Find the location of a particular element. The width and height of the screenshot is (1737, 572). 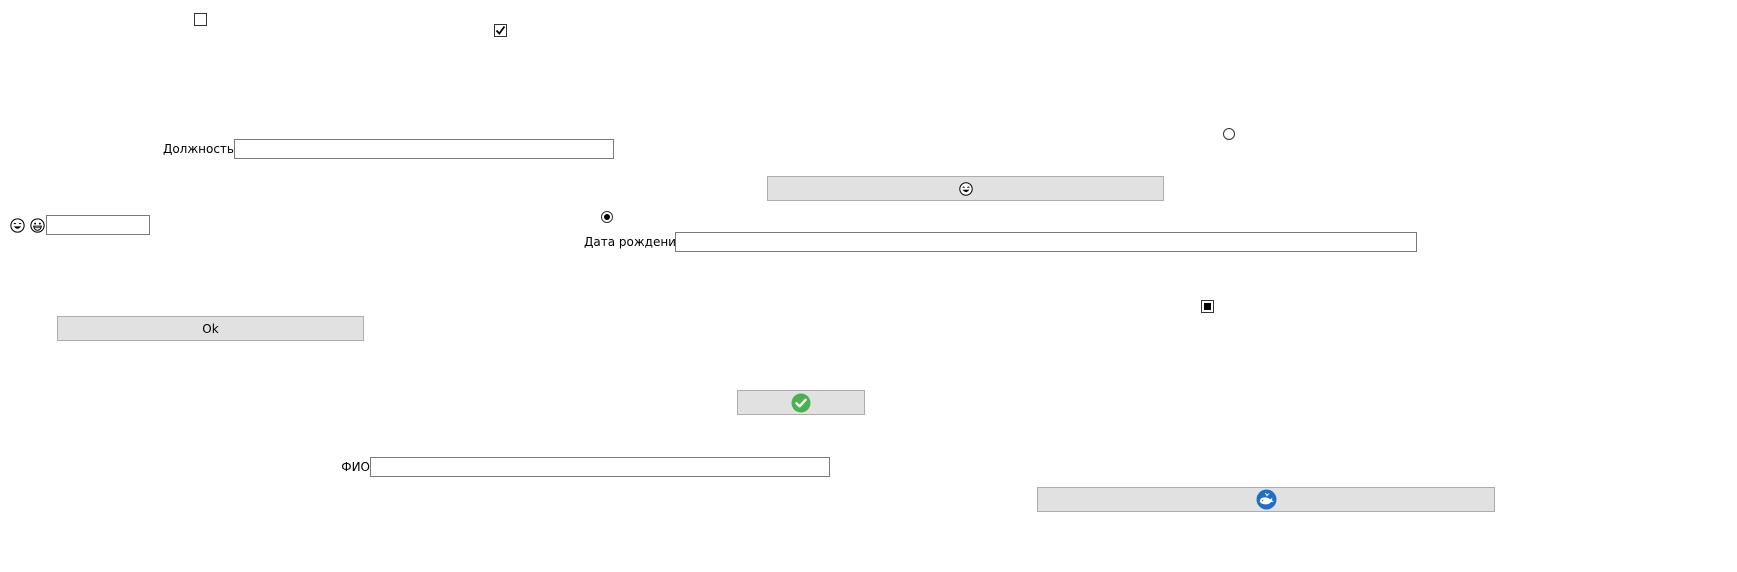

indeterminate-square is located at coordinates (1207, 306).